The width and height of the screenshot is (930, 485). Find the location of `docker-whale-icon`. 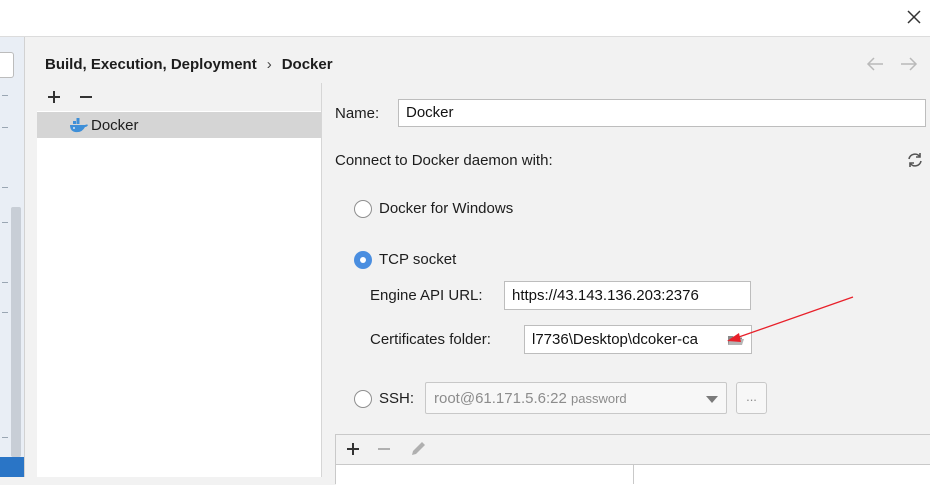

docker-whale-icon is located at coordinates (79, 125).